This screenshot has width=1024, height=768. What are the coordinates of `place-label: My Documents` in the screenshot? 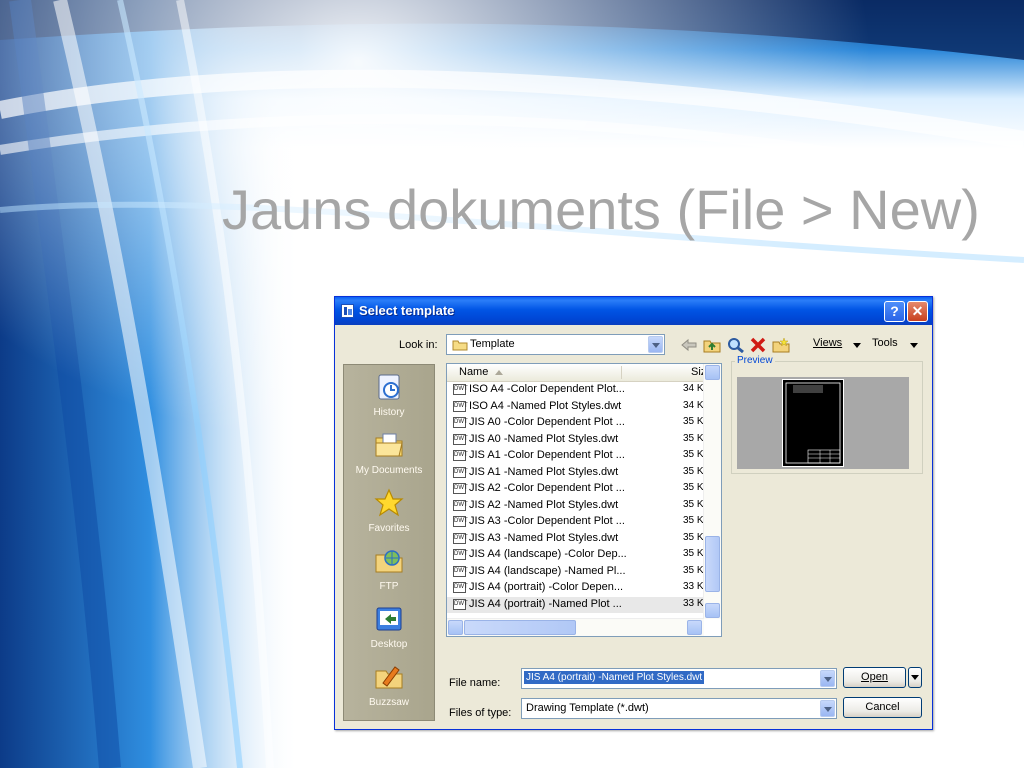 It's located at (389, 470).